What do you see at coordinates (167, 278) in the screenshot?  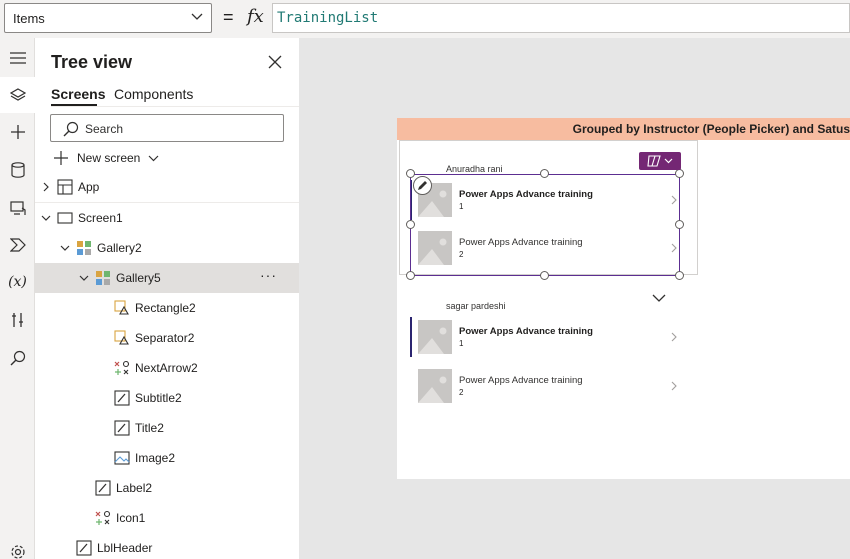 I see `tree-node-gallery5: Gallery5 ···` at bounding box center [167, 278].